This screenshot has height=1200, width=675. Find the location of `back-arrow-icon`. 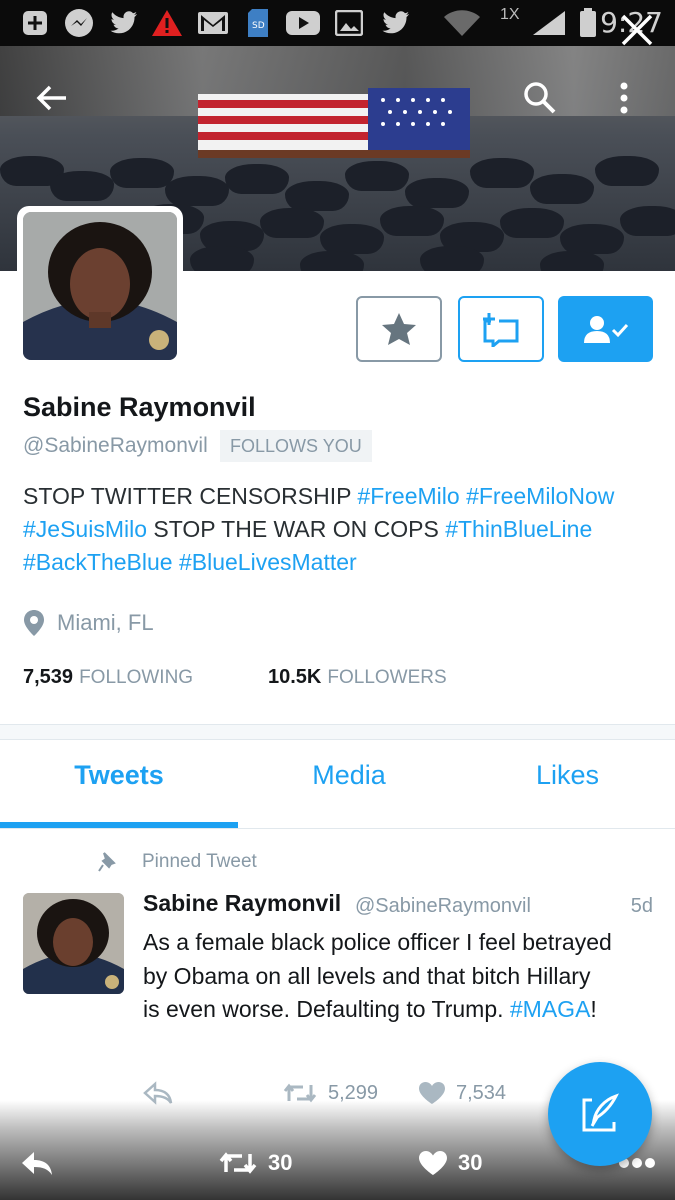

back-arrow-icon is located at coordinates (52, 98).